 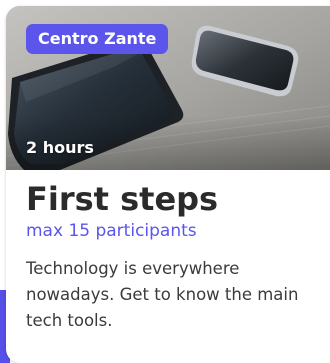 I want to click on course-title: First steps, so click(x=174, y=199).